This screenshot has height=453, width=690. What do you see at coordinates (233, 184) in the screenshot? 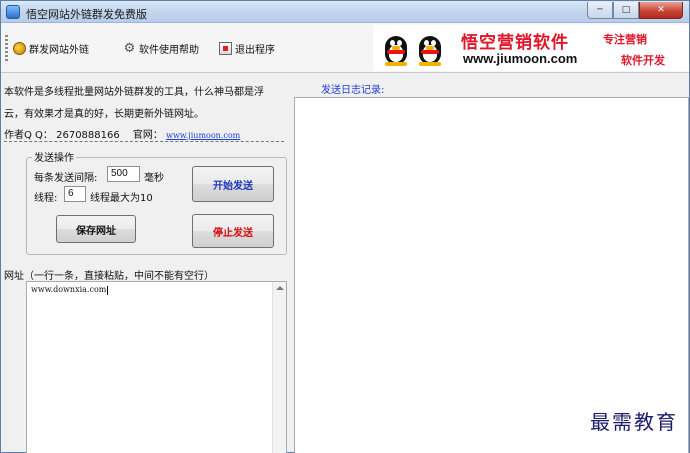
I see `start-send-button: 开始发送` at bounding box center [233, 184].